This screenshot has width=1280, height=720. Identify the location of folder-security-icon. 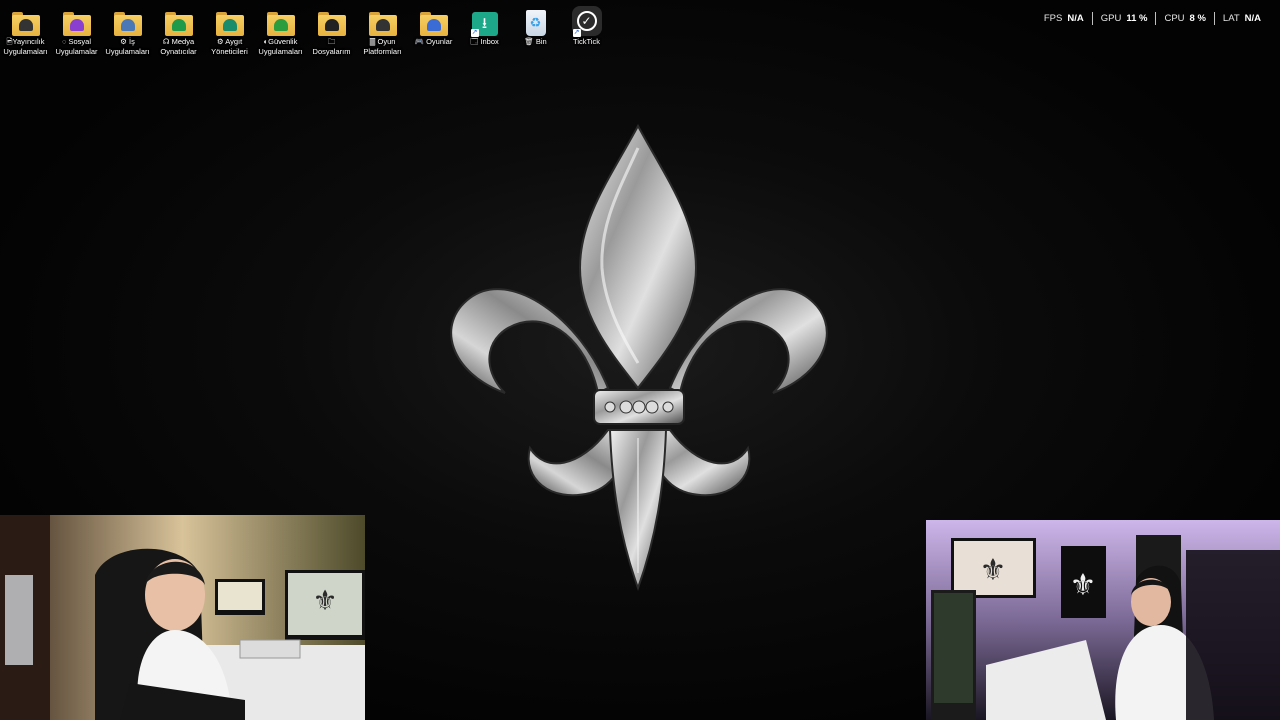
(281, 20).